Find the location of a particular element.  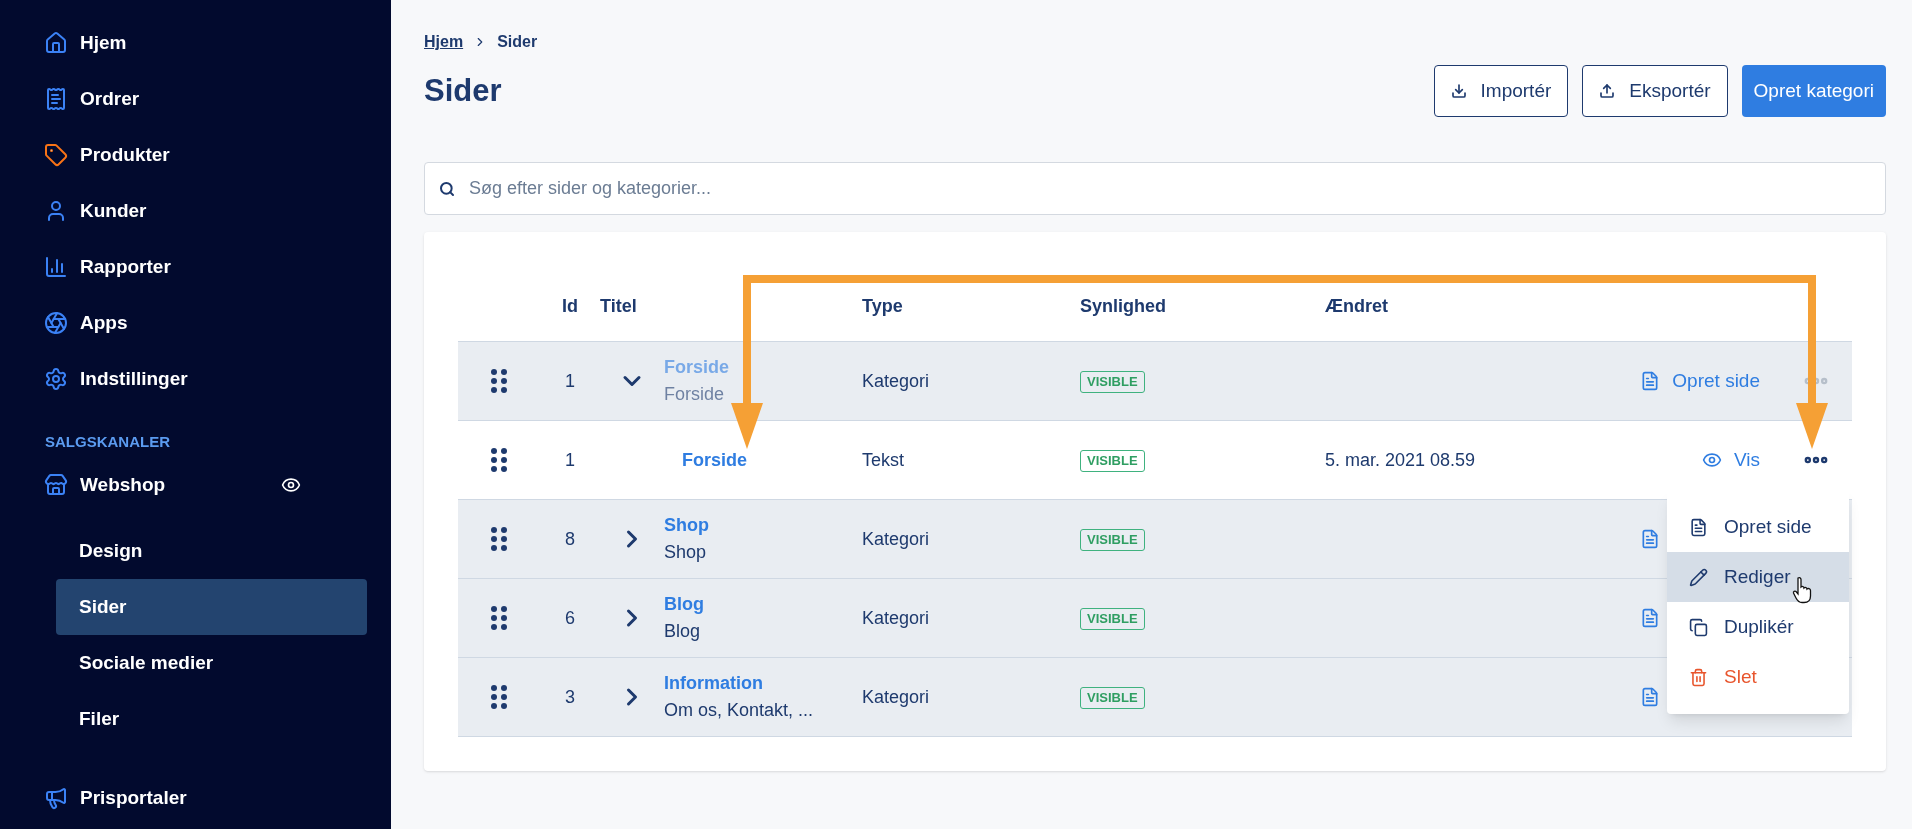

sub-nav-item: Filer is located at coordinates (211, 719).